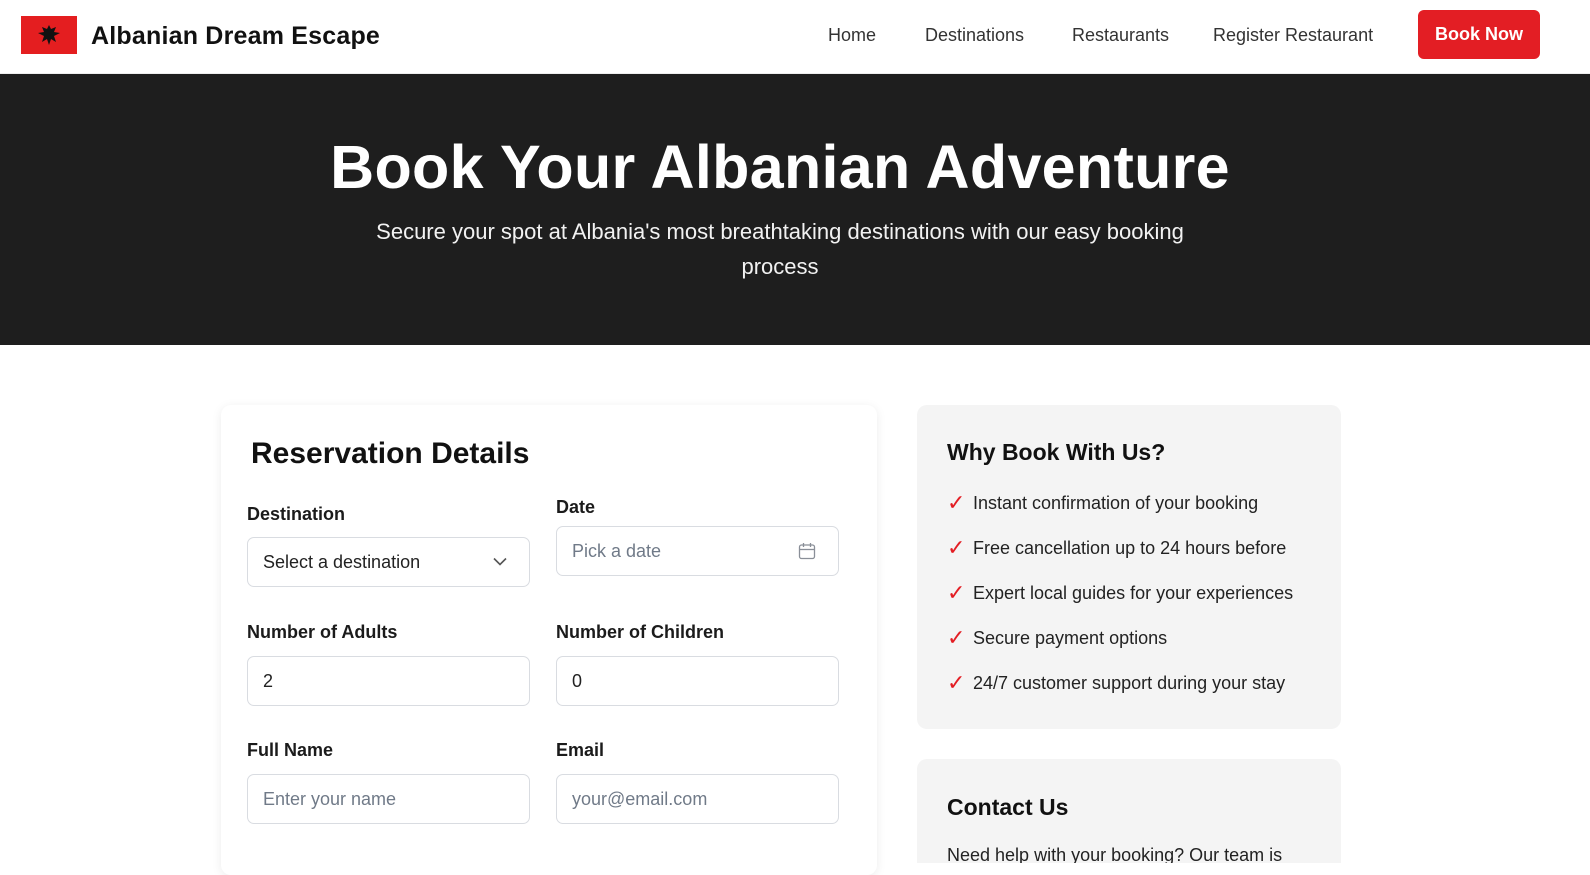 Image resolution: width=1590 pixels, height=875 pixels. I want to click on benefit-item: ✓ 24/7 customer support during your stay, so click(1116, 683).